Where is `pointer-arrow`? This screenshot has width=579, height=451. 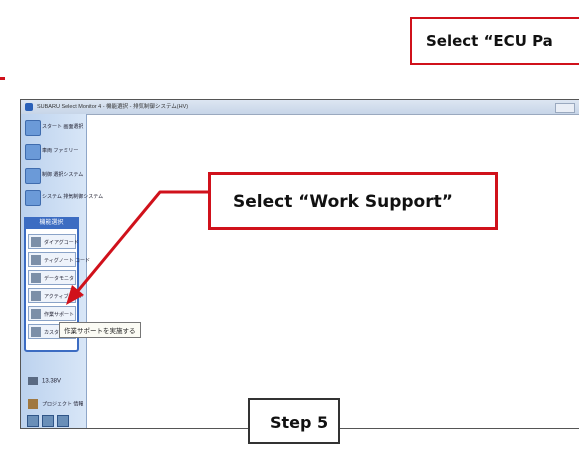
pointer-arrow is located at coordinates (137, 247).